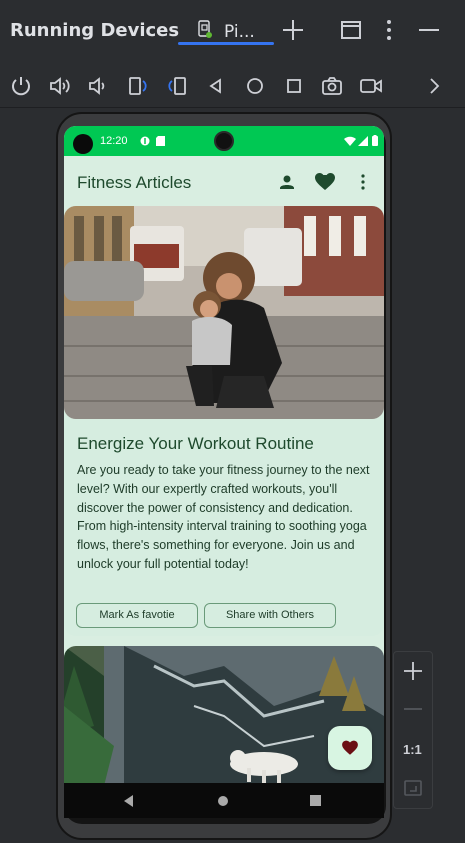  Describe the element at coordinates (332, 86) in the screenshot. I see `screenshot-icon` at that location.